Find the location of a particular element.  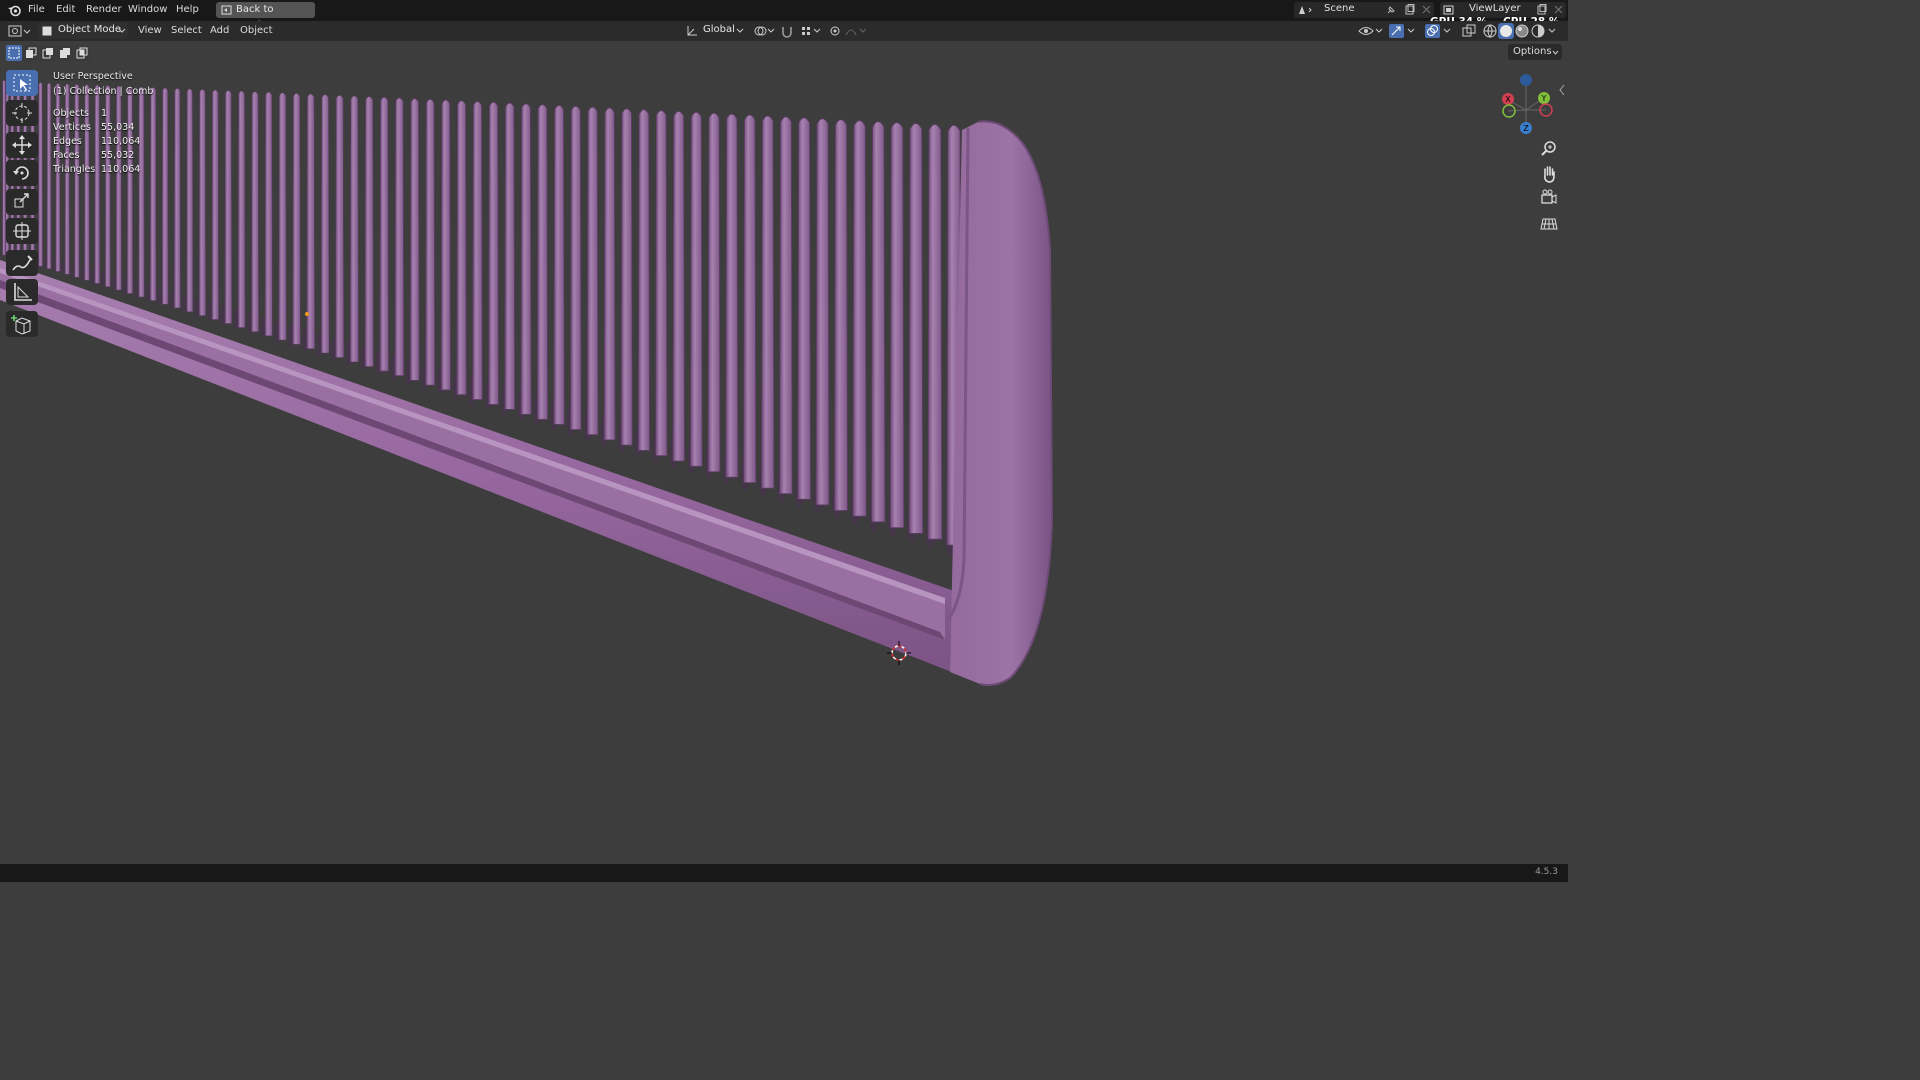

snap-dropdown is located at coordinates (801, 31).